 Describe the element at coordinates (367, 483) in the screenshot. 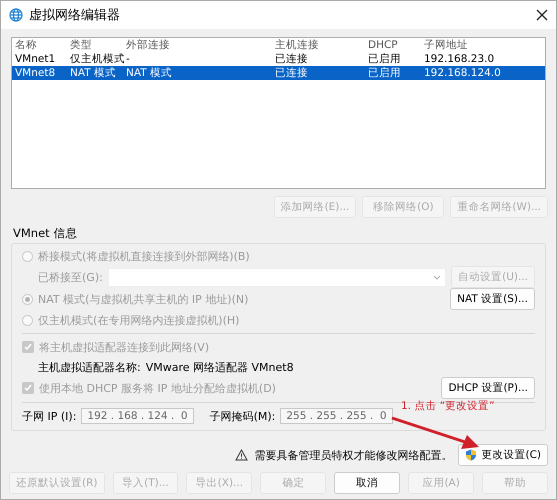

I see `dialog-button: 取消` at that location.